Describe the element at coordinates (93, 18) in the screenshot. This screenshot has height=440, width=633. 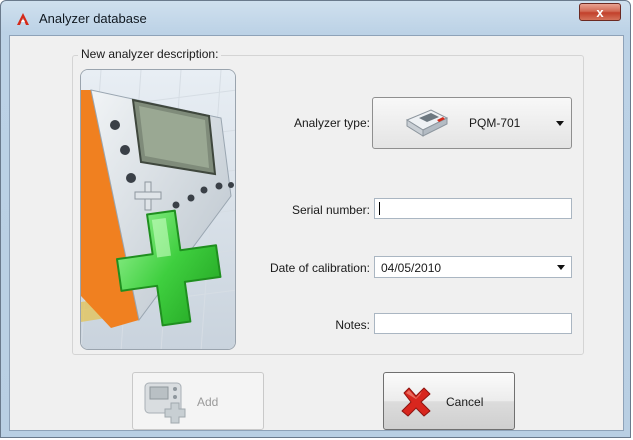
I see `window-title: Analyzer database` at that location.